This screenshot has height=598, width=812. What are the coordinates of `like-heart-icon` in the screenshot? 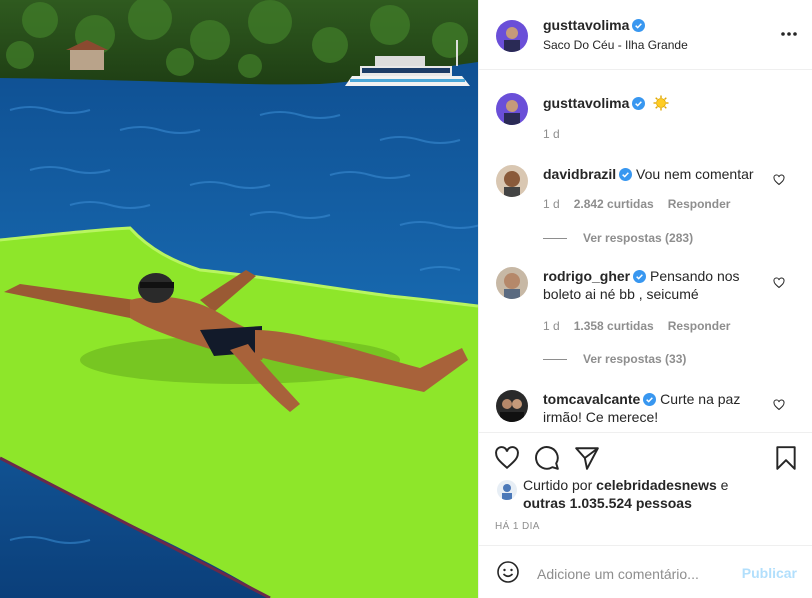 It's located at (507, 458).